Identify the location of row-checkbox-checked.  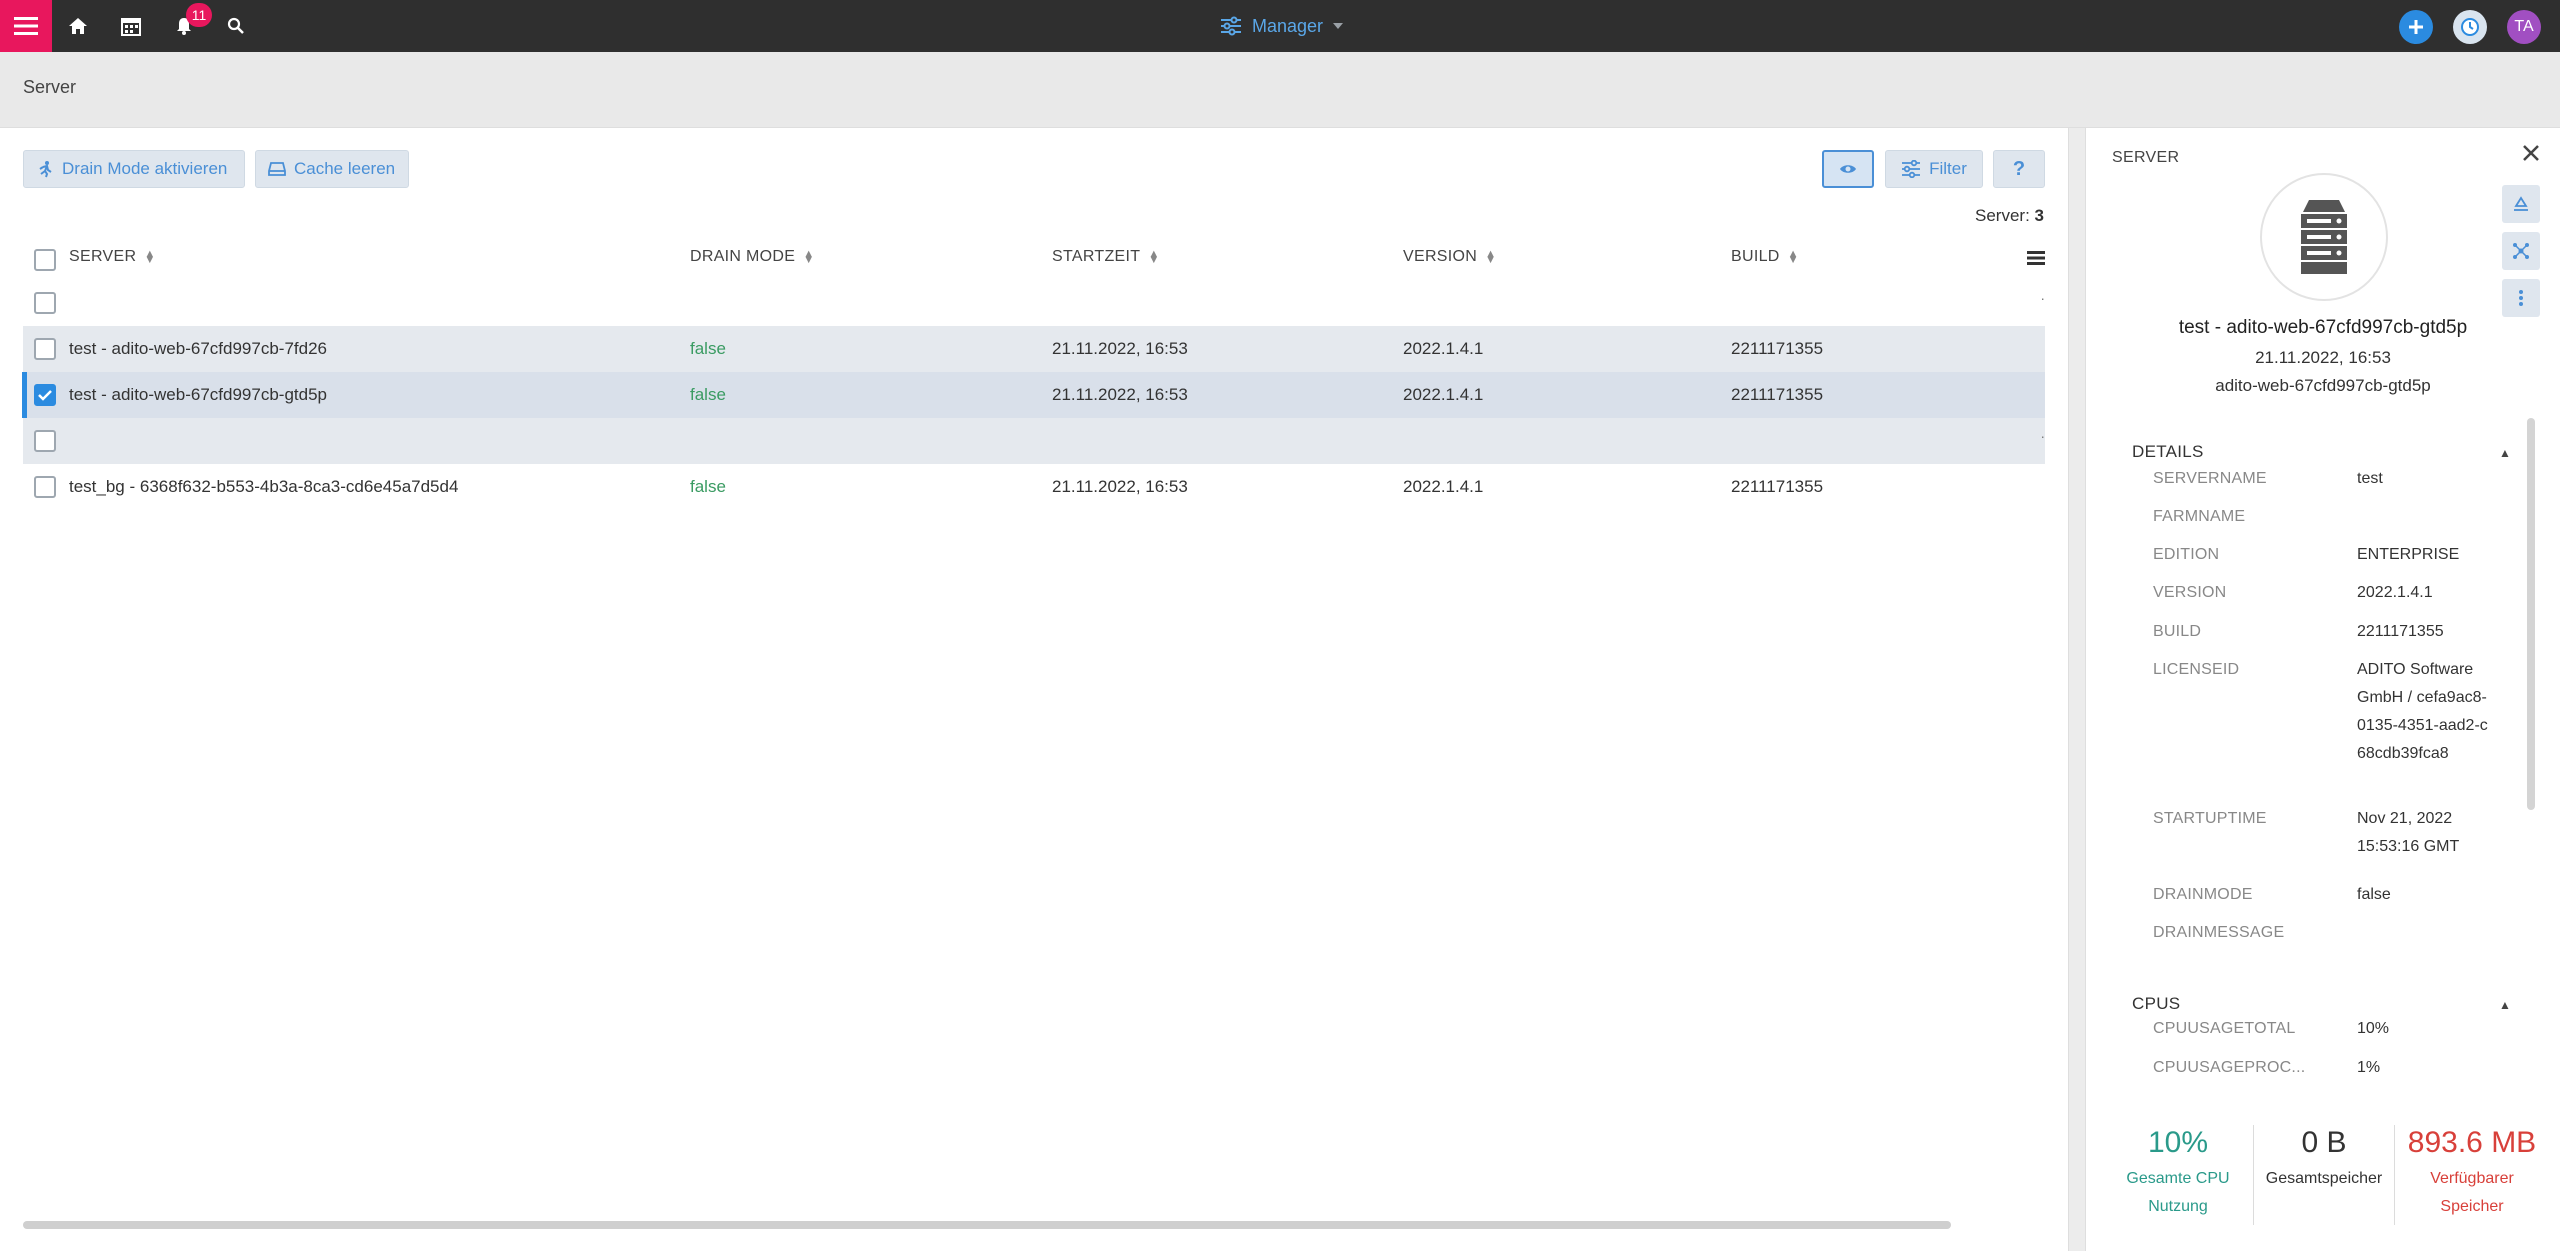
(45, 395).